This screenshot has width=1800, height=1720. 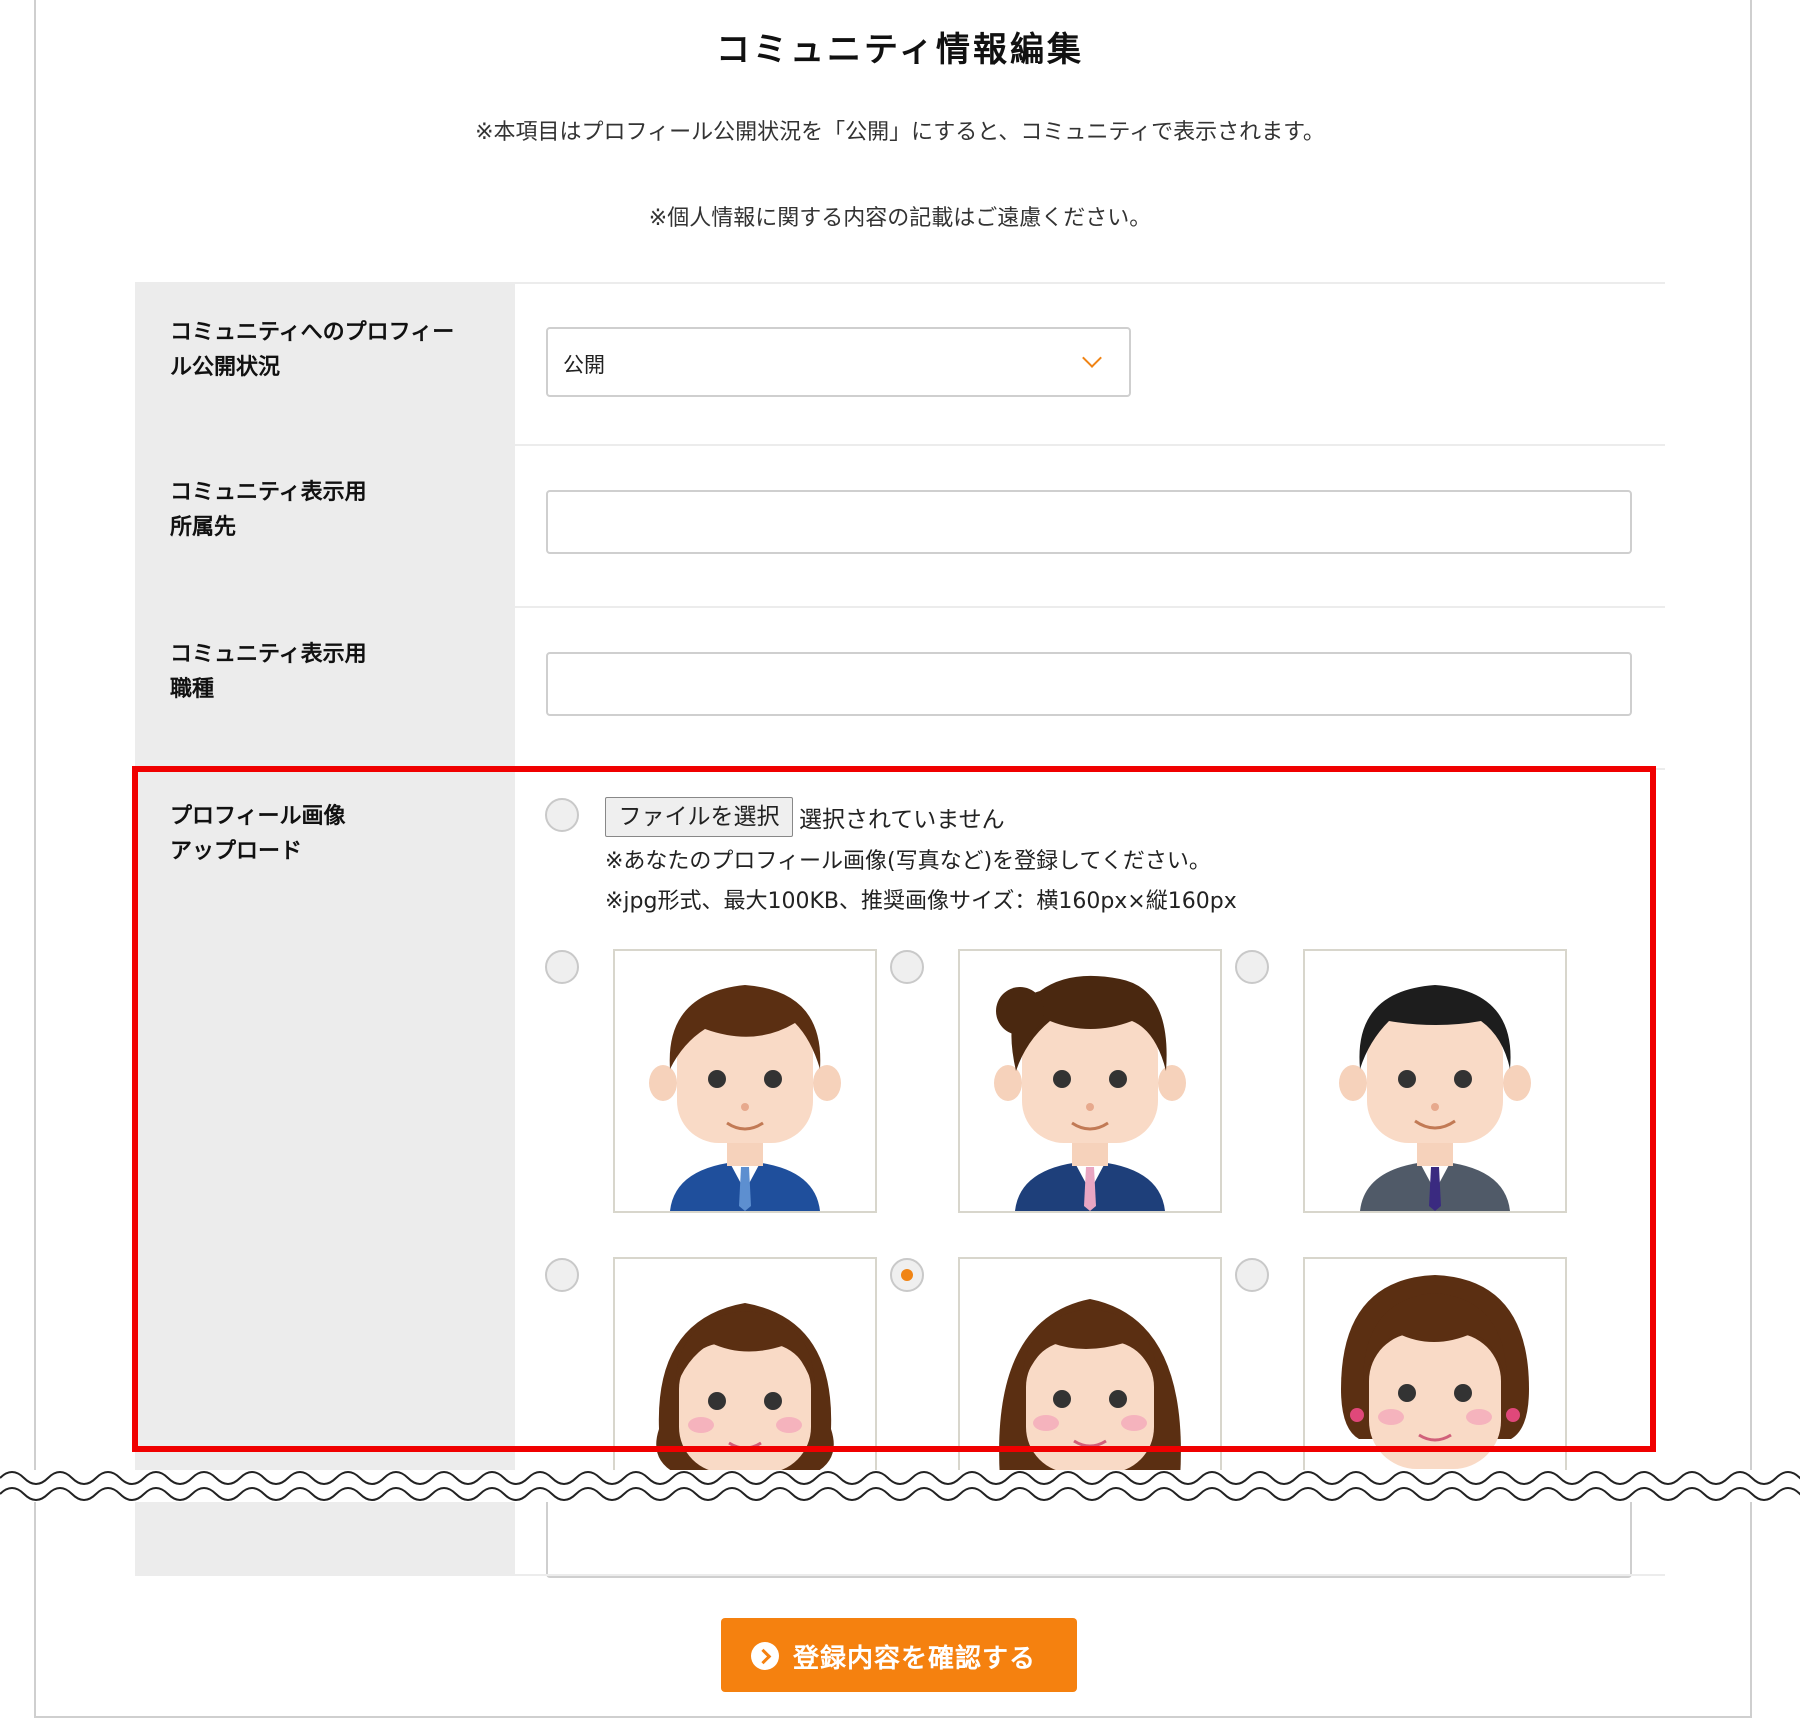 I want to click on visibility-select-value: 公開, so click(x=584, y=365).